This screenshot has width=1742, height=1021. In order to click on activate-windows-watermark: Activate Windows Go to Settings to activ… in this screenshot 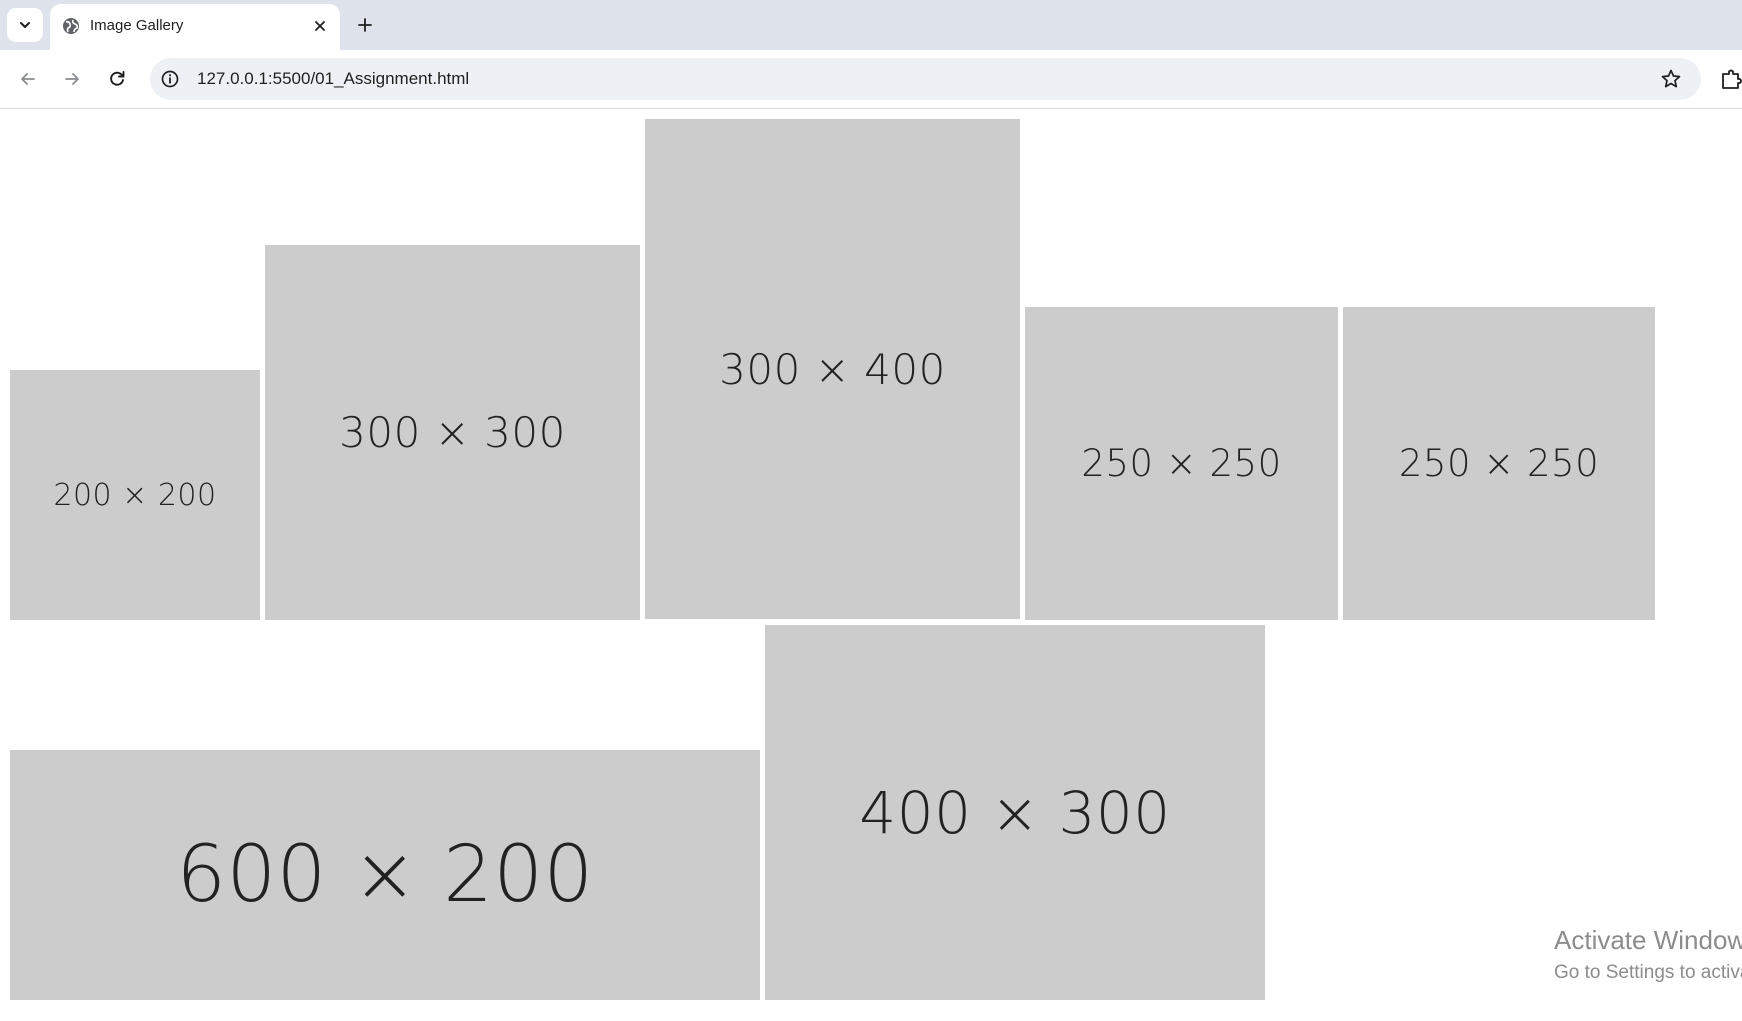, I will do `click(1648, 954)`.